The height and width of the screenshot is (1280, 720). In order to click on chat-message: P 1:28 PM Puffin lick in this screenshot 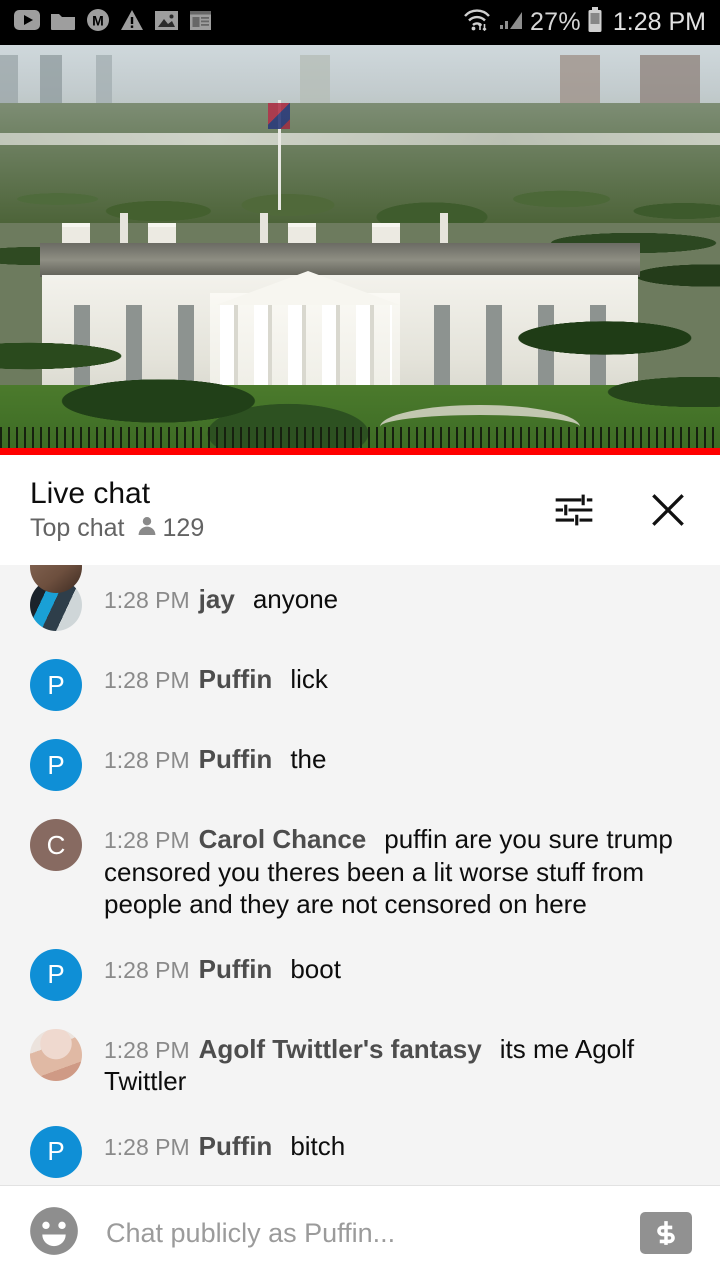, I will do `click(360, 685)`.